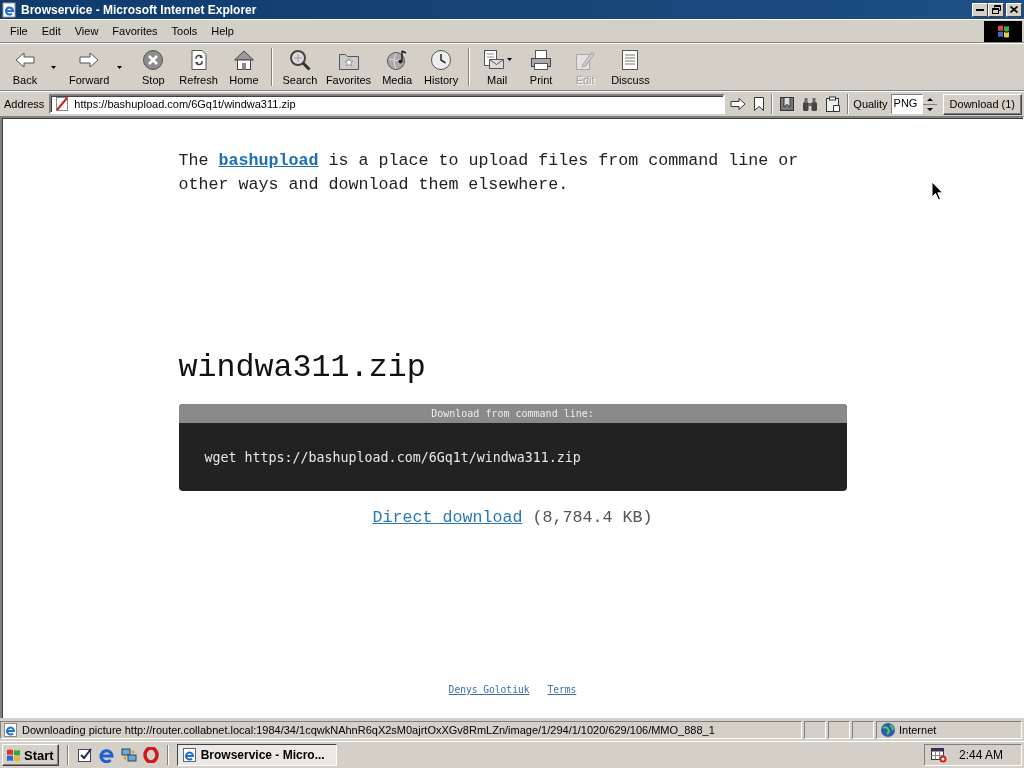 The image size is (1024, 768). What do you see at coordinates (937, 191) in the screenshot?
I see `mouse-pointer-icon` at bounding box center [937, 191].